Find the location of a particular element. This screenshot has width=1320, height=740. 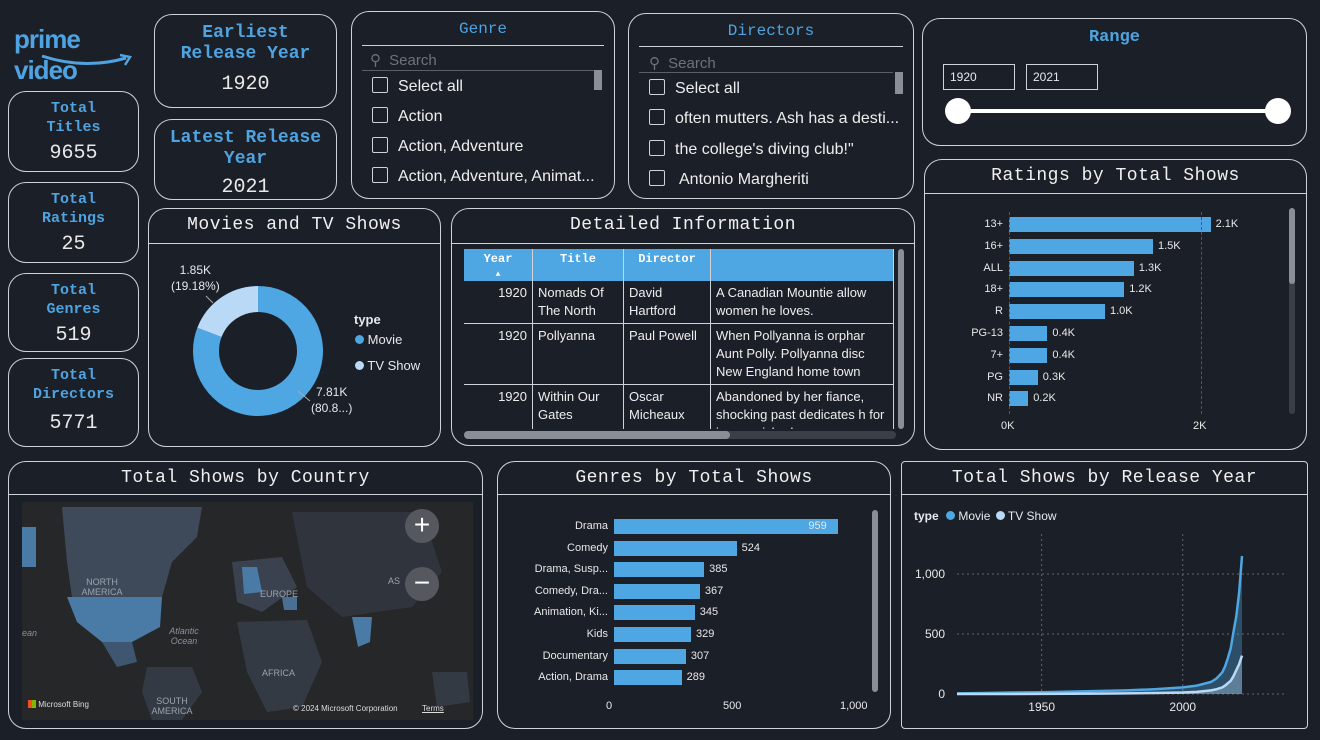

director-option: Antonio Margheriti is located at coordinates (729, 179).